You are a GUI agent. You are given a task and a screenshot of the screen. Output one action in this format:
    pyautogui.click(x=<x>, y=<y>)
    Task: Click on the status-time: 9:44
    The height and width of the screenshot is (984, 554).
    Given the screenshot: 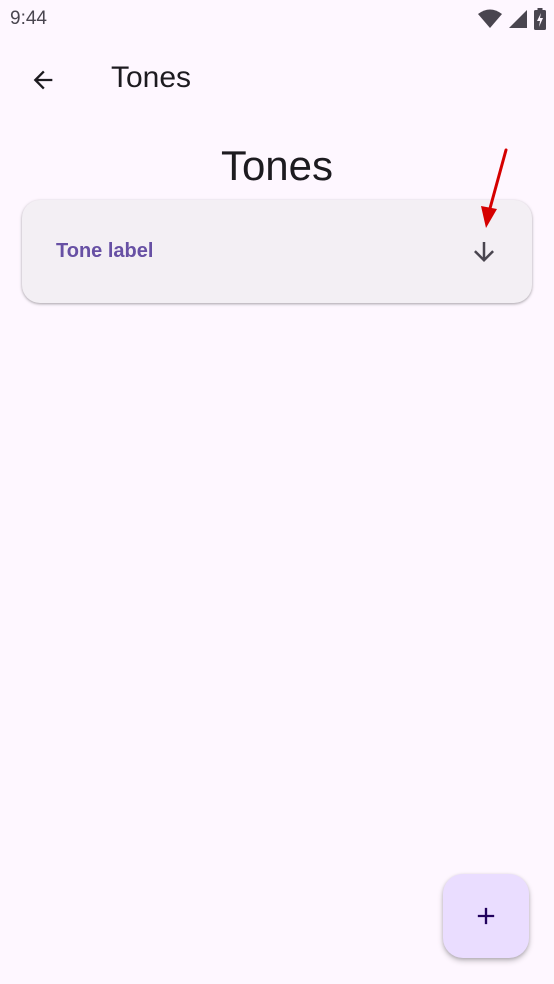 What is the action you would take?
    pyautogui.click(x=28, y=18)
    